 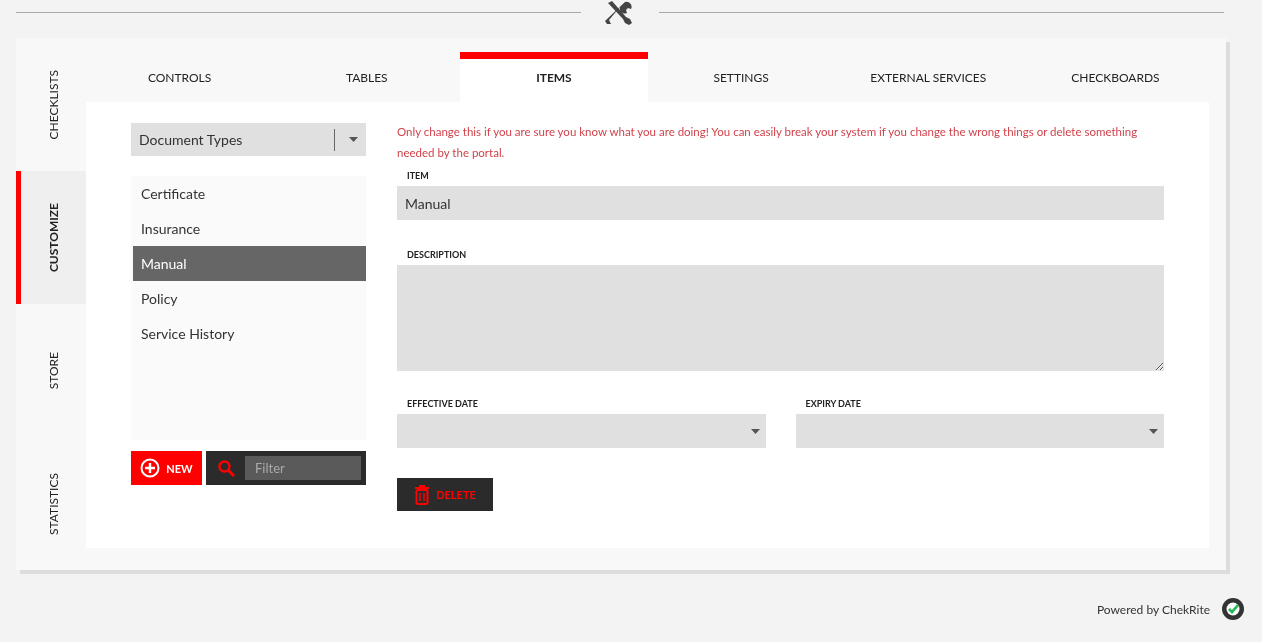 I want to click on list-item: Service History, so click(x=249, y=333).